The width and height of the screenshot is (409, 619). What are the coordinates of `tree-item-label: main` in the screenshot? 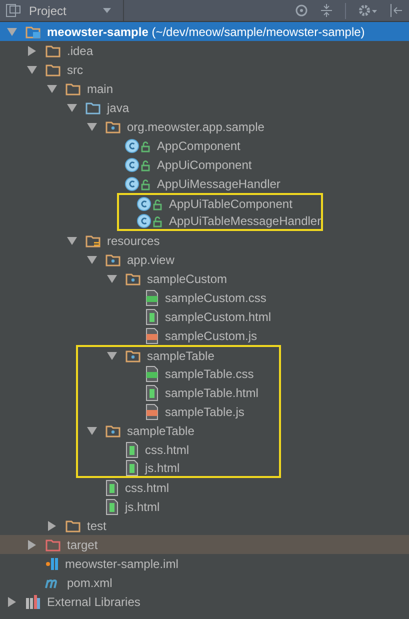 It's located at (100, 89).